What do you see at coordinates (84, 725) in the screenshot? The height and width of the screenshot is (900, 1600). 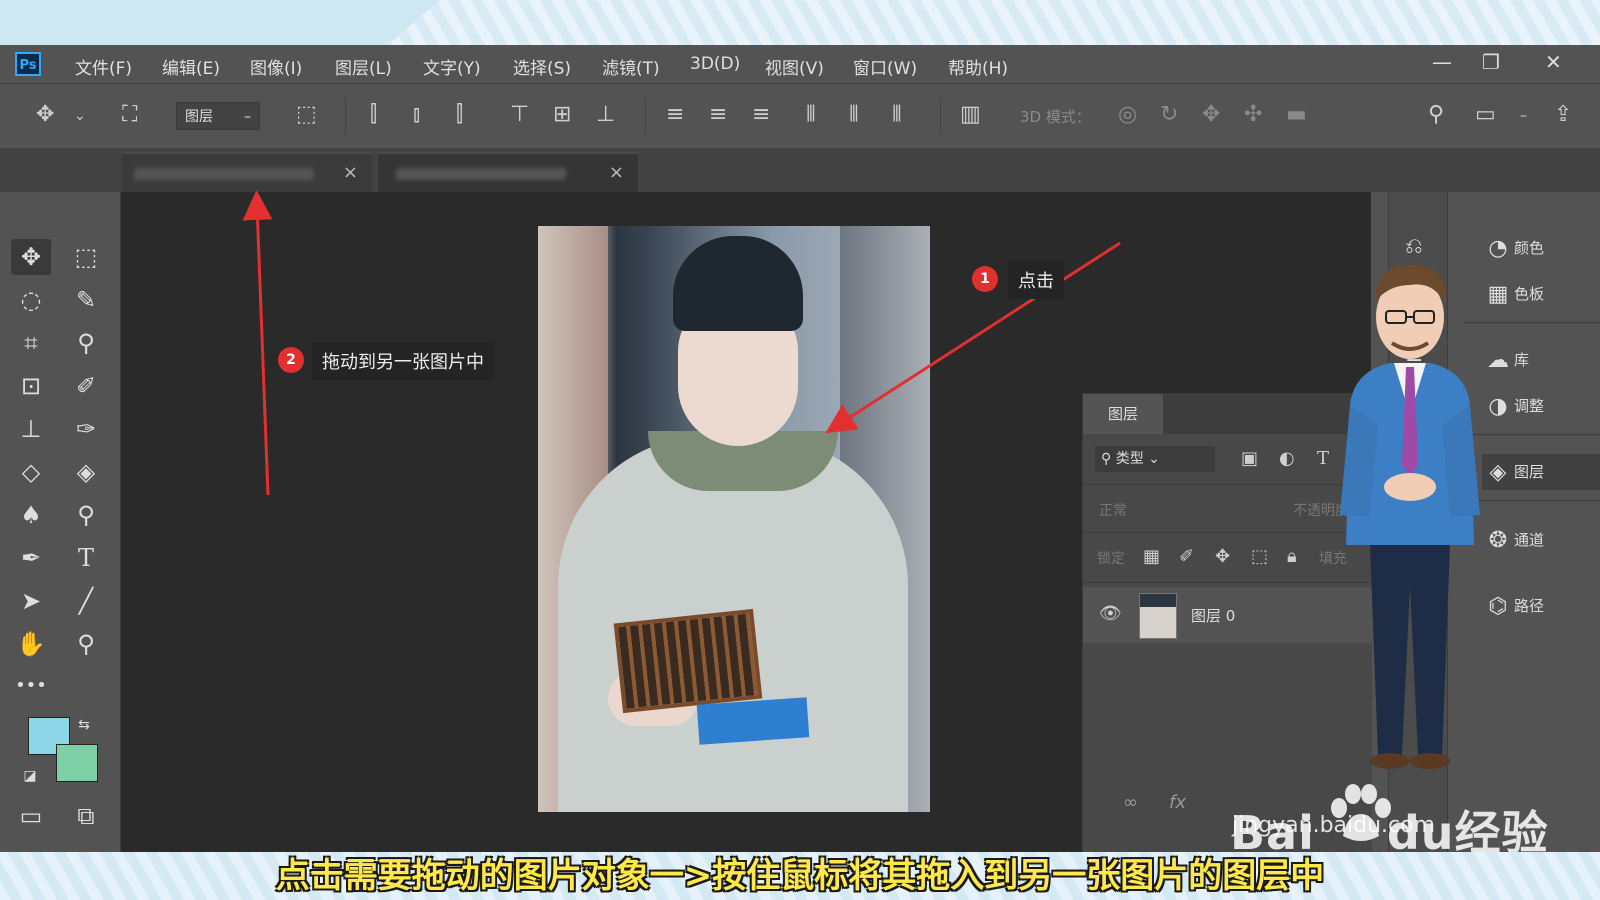 I see `swap-colors-icon: ⇆` at bounding box center [84, 725].